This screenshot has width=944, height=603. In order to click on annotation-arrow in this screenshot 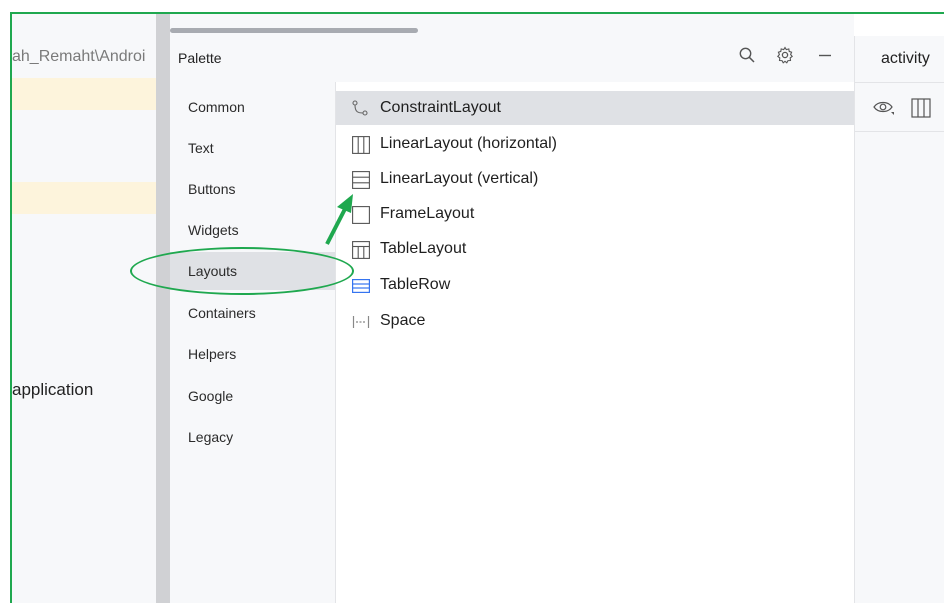, I will do `click(339, 219)`.